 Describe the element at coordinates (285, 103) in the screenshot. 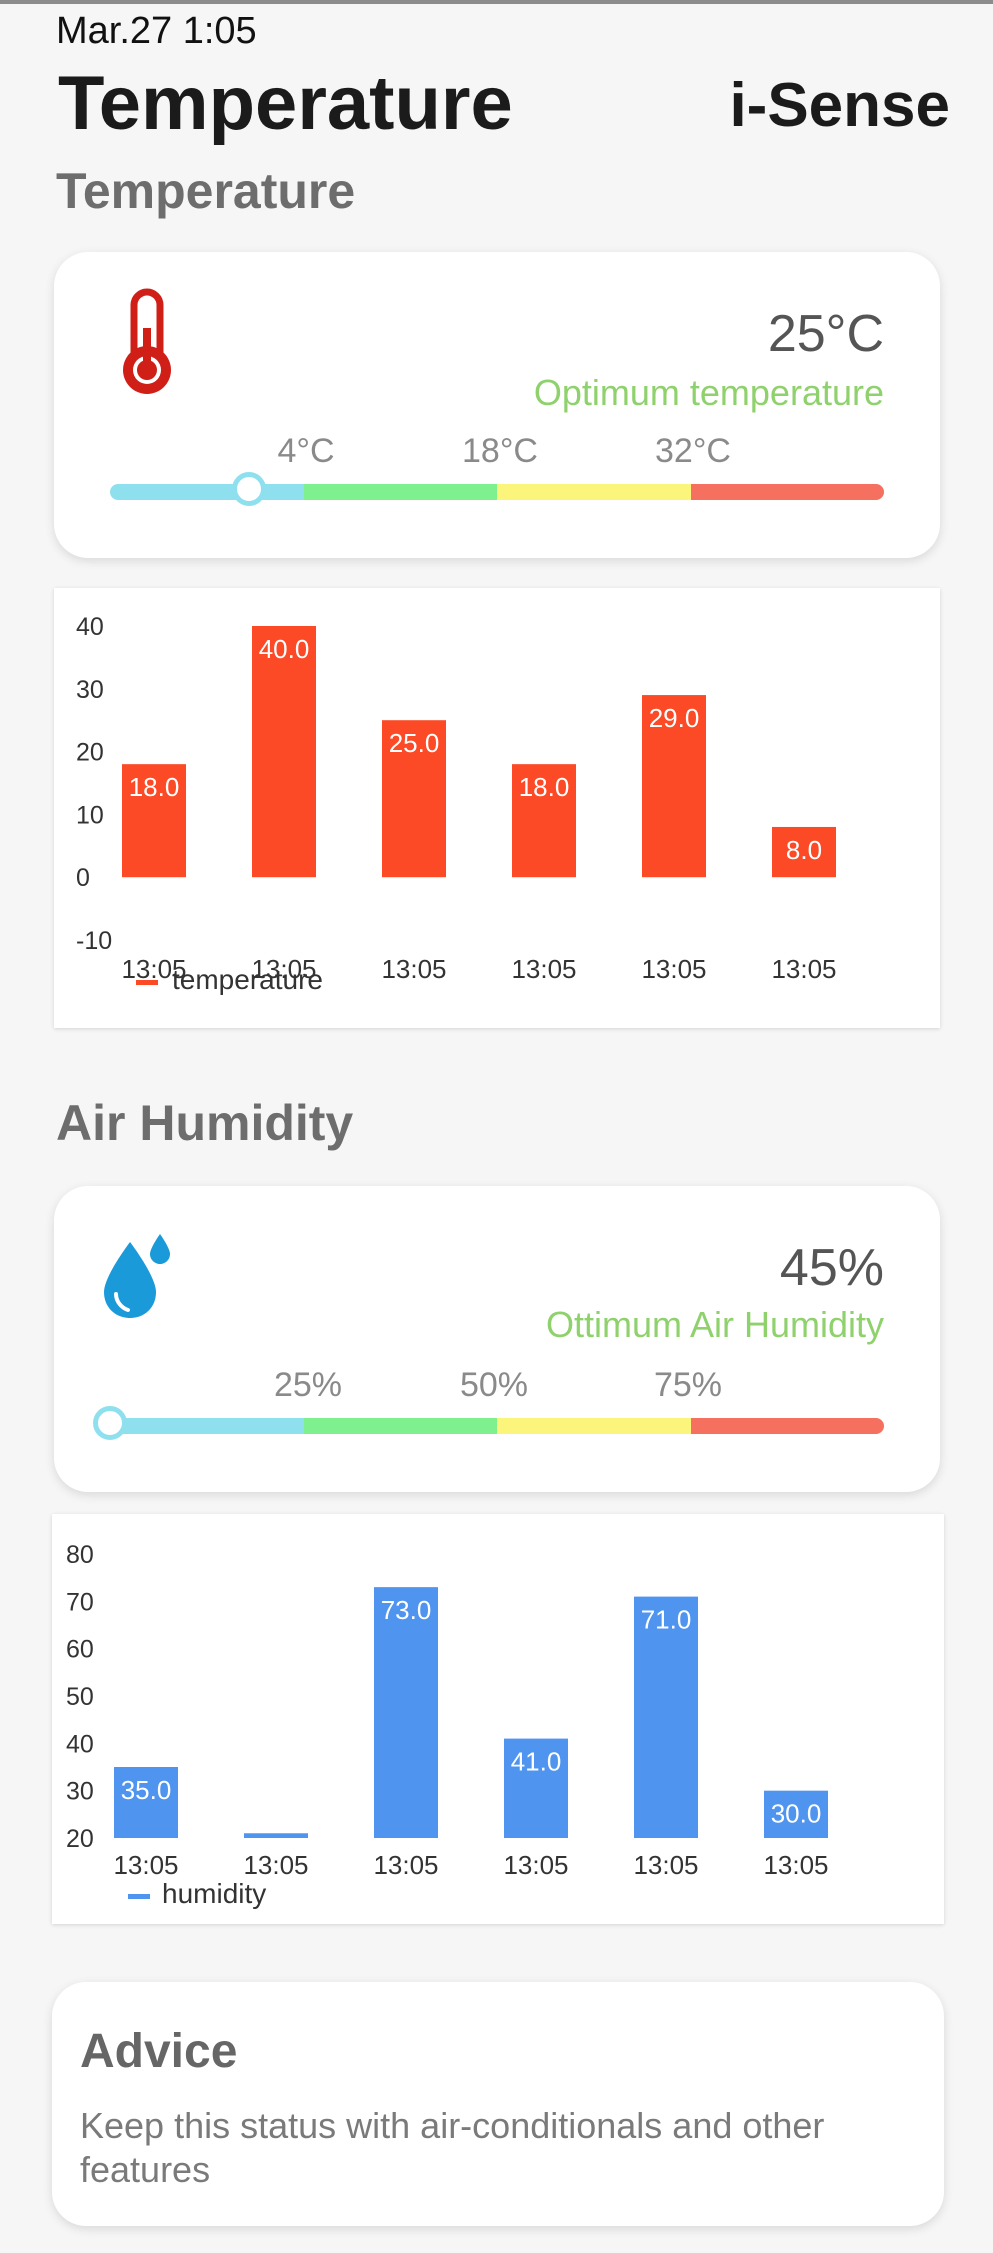

I see `page-title: Temperature` at that location.